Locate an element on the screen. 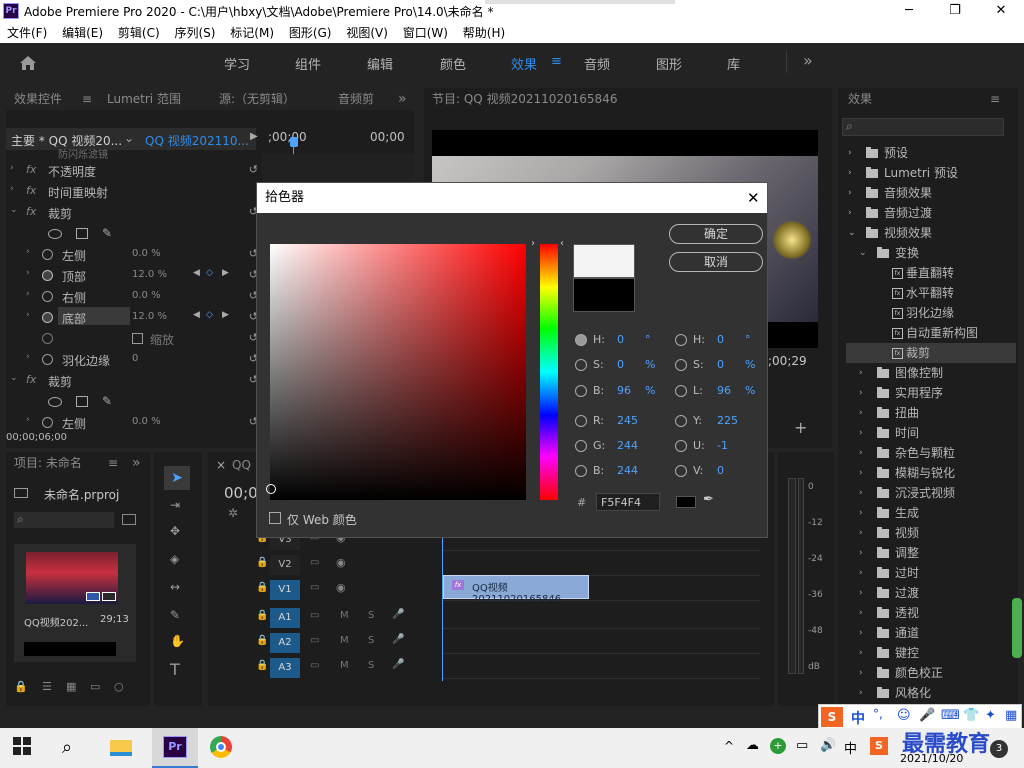 The width and height of the screenshot is (1024, 768). fx-row-feather: › 羽化边缘 0 ↺ is located at coordinates (133, 359).